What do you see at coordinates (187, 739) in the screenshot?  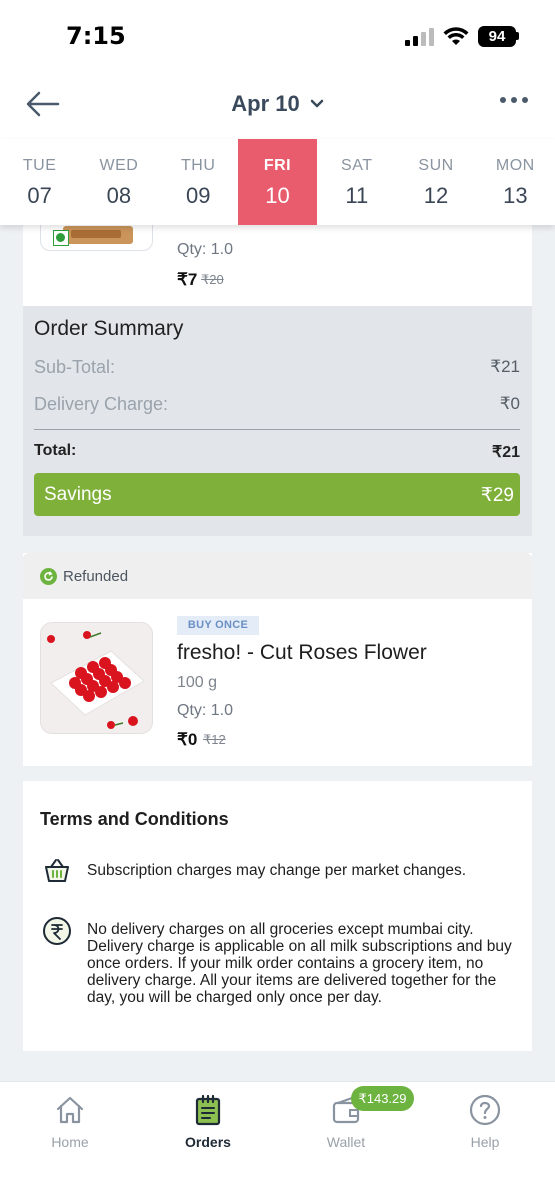 I see `item-price: ₹0` at bounding box center [187, 739].